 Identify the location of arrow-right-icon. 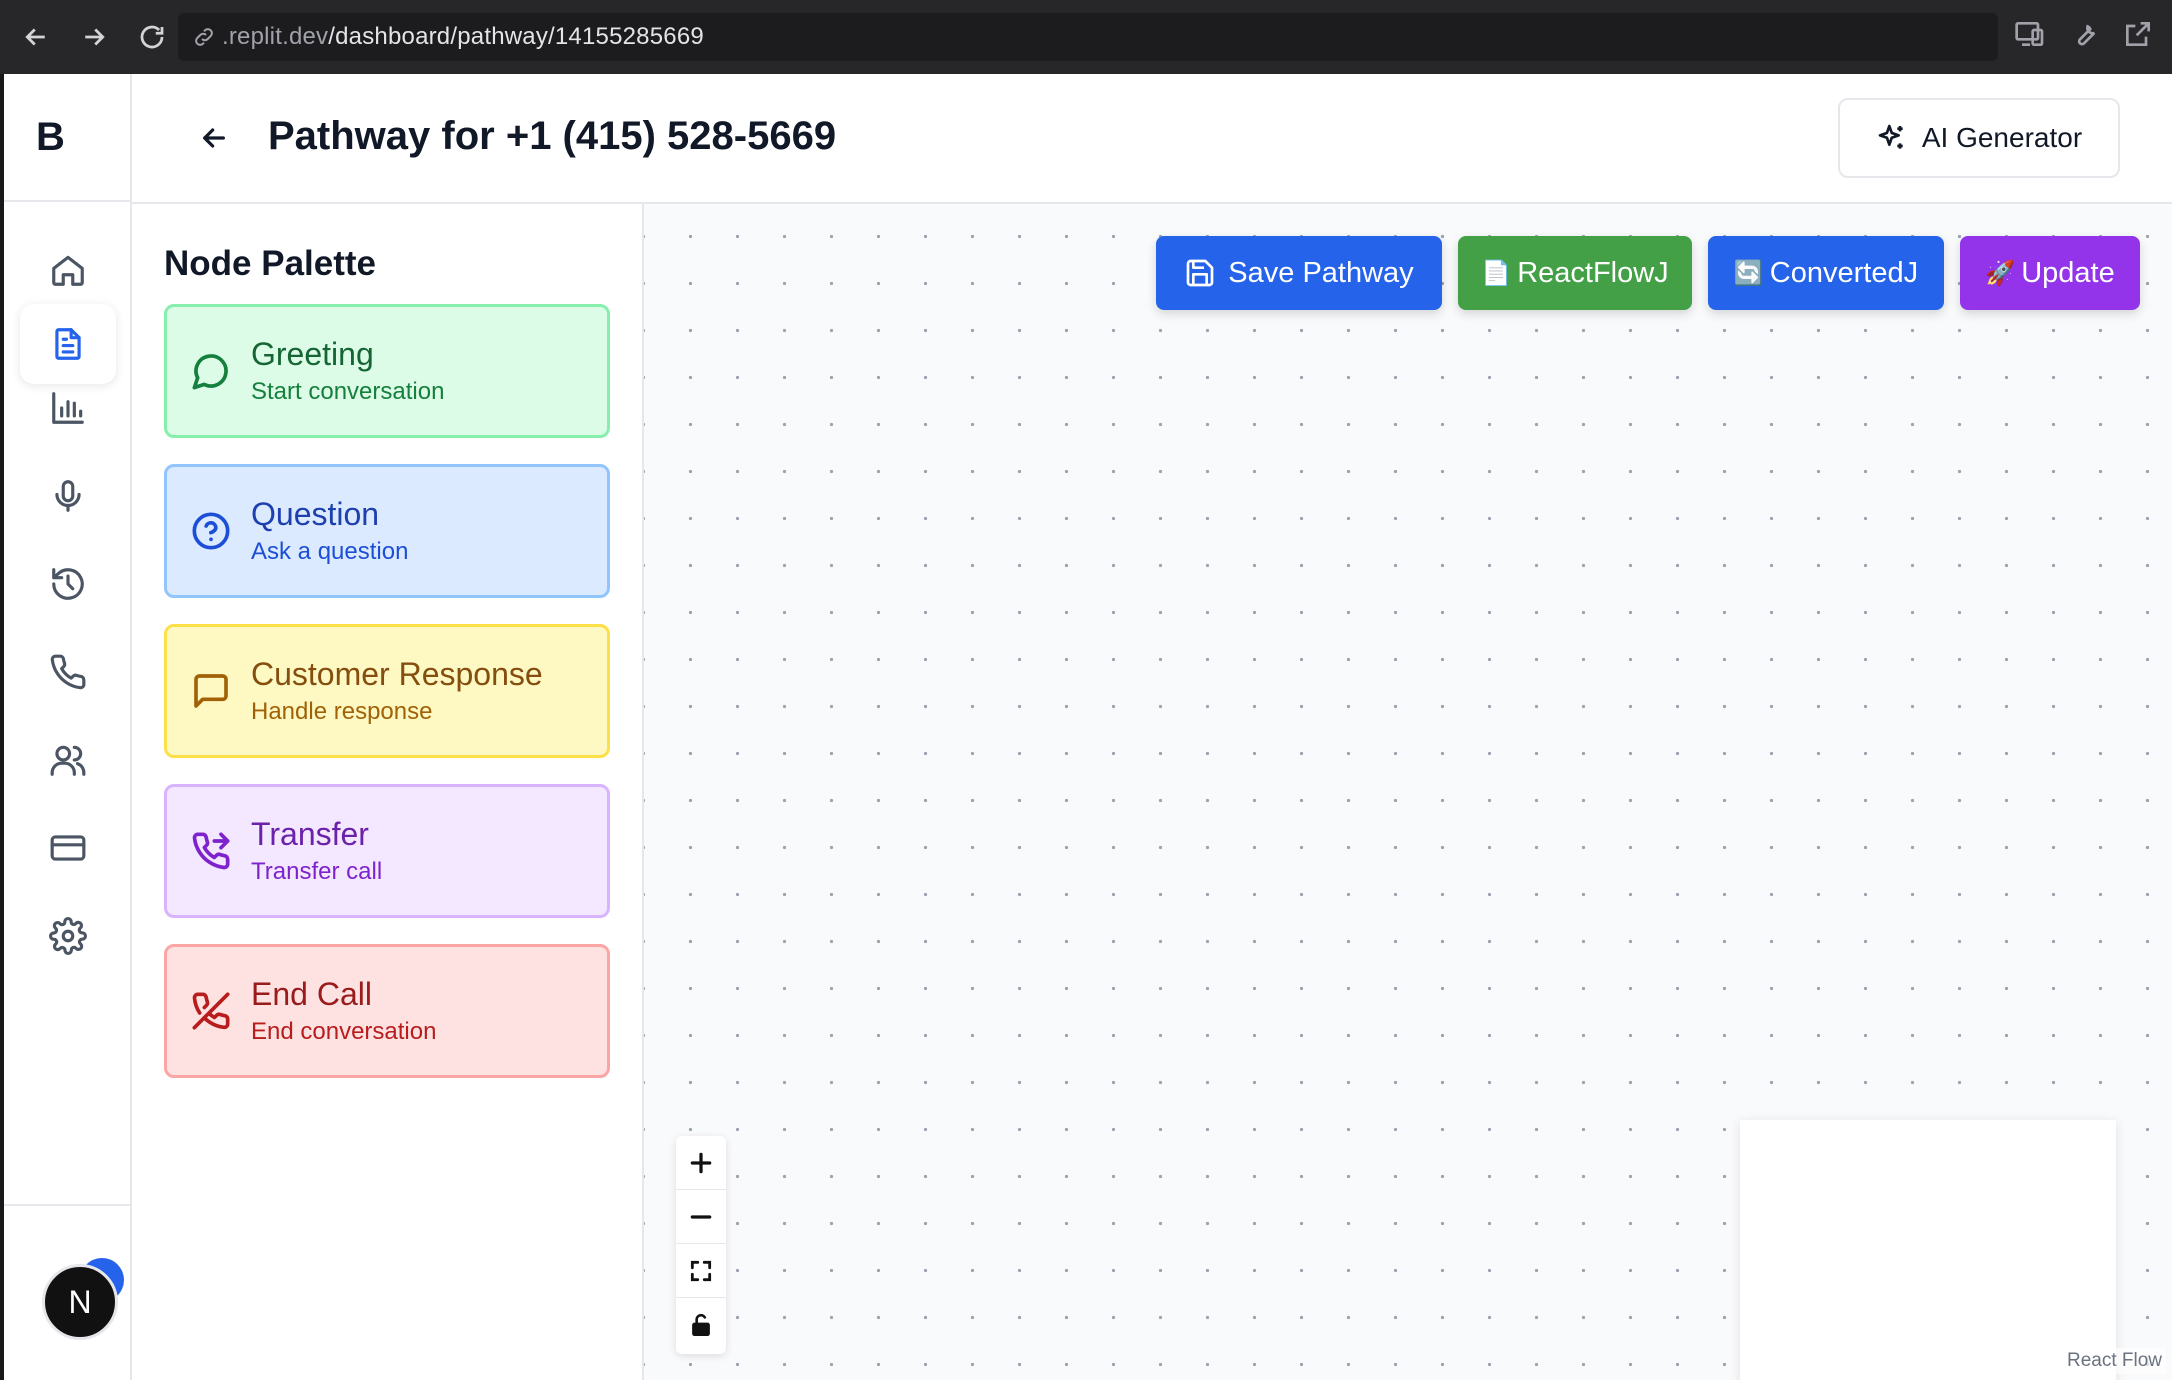
(95, 37).